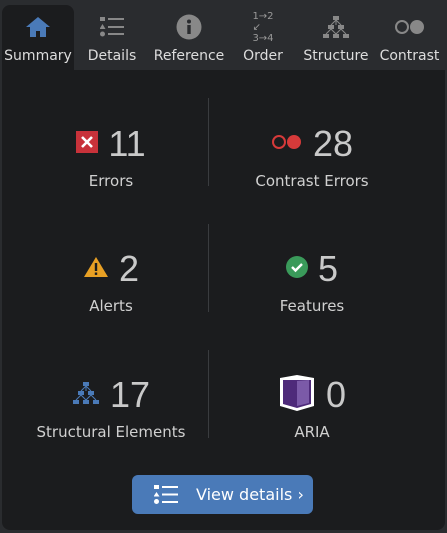 The image size is (447, 533). I want to click on tab-label: Details, so click(112, 56).